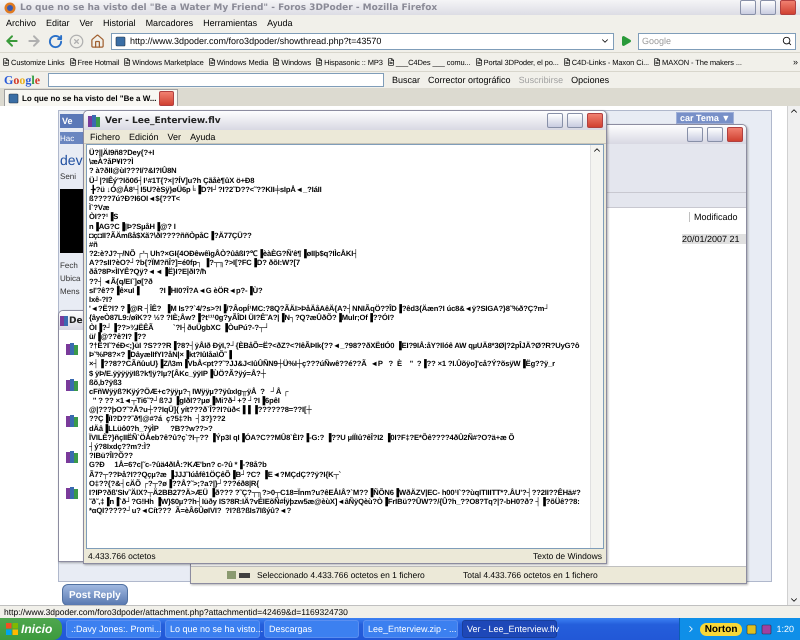 The image size is (800, 640). I want to click on taskbar-button: Ver - Lee_Enterview.flv, so click(509, 629).